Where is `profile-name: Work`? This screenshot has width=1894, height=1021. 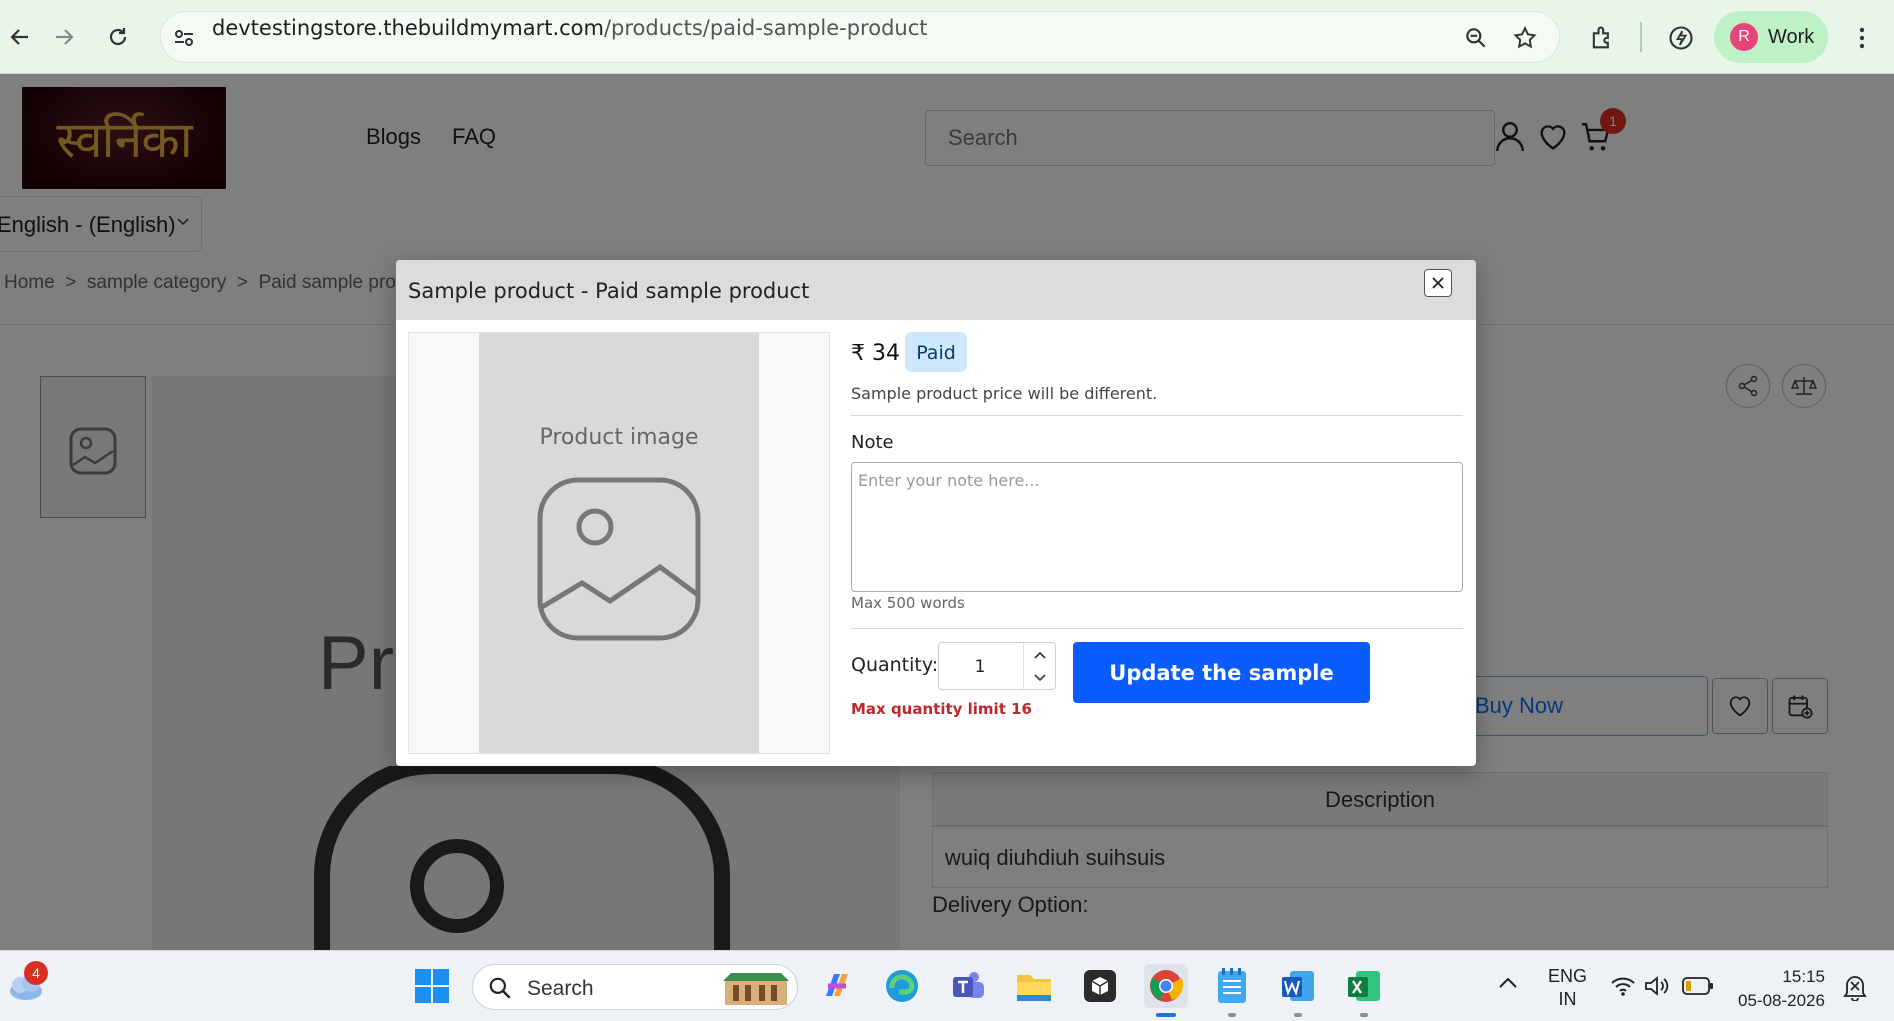 profile-name: Work is located at coordinates (1791, 36).